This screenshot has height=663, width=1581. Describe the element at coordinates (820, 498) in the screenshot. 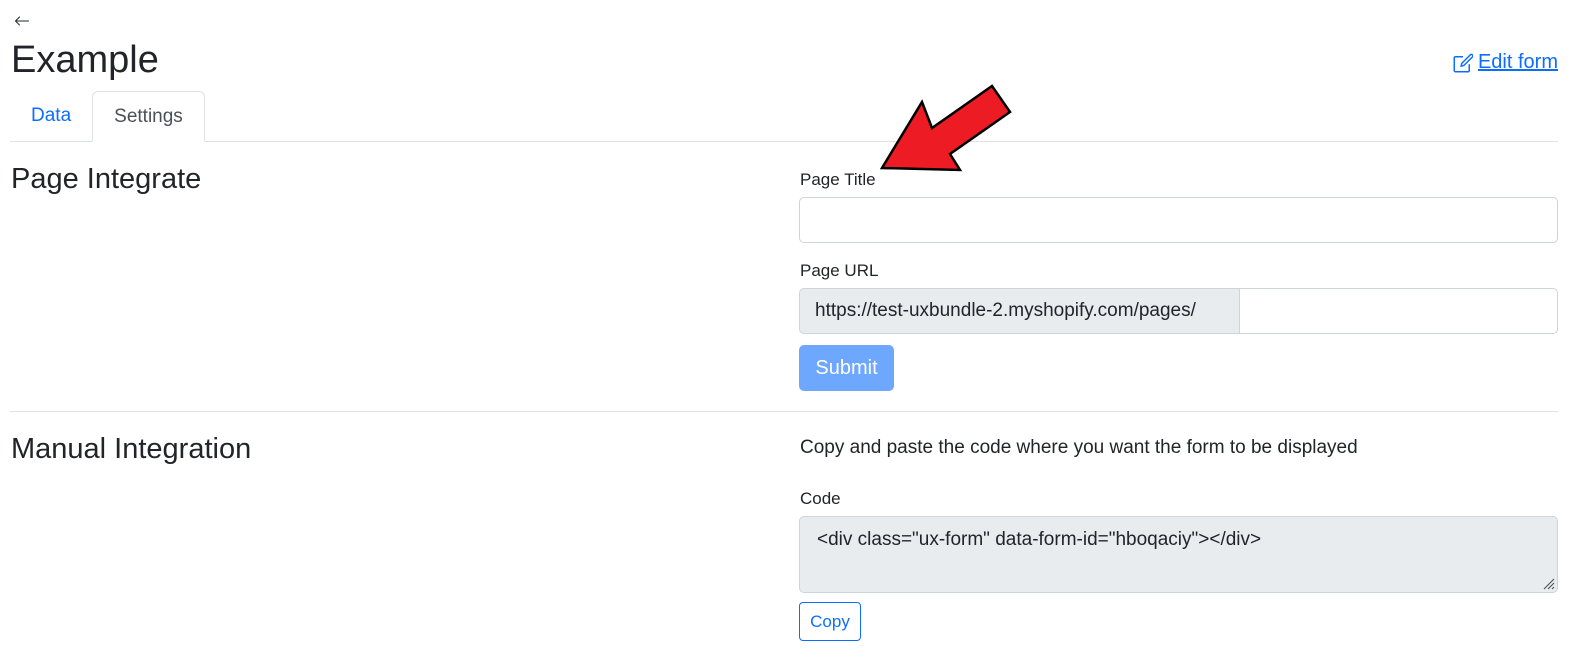

I see `code-label: Code` at that location.